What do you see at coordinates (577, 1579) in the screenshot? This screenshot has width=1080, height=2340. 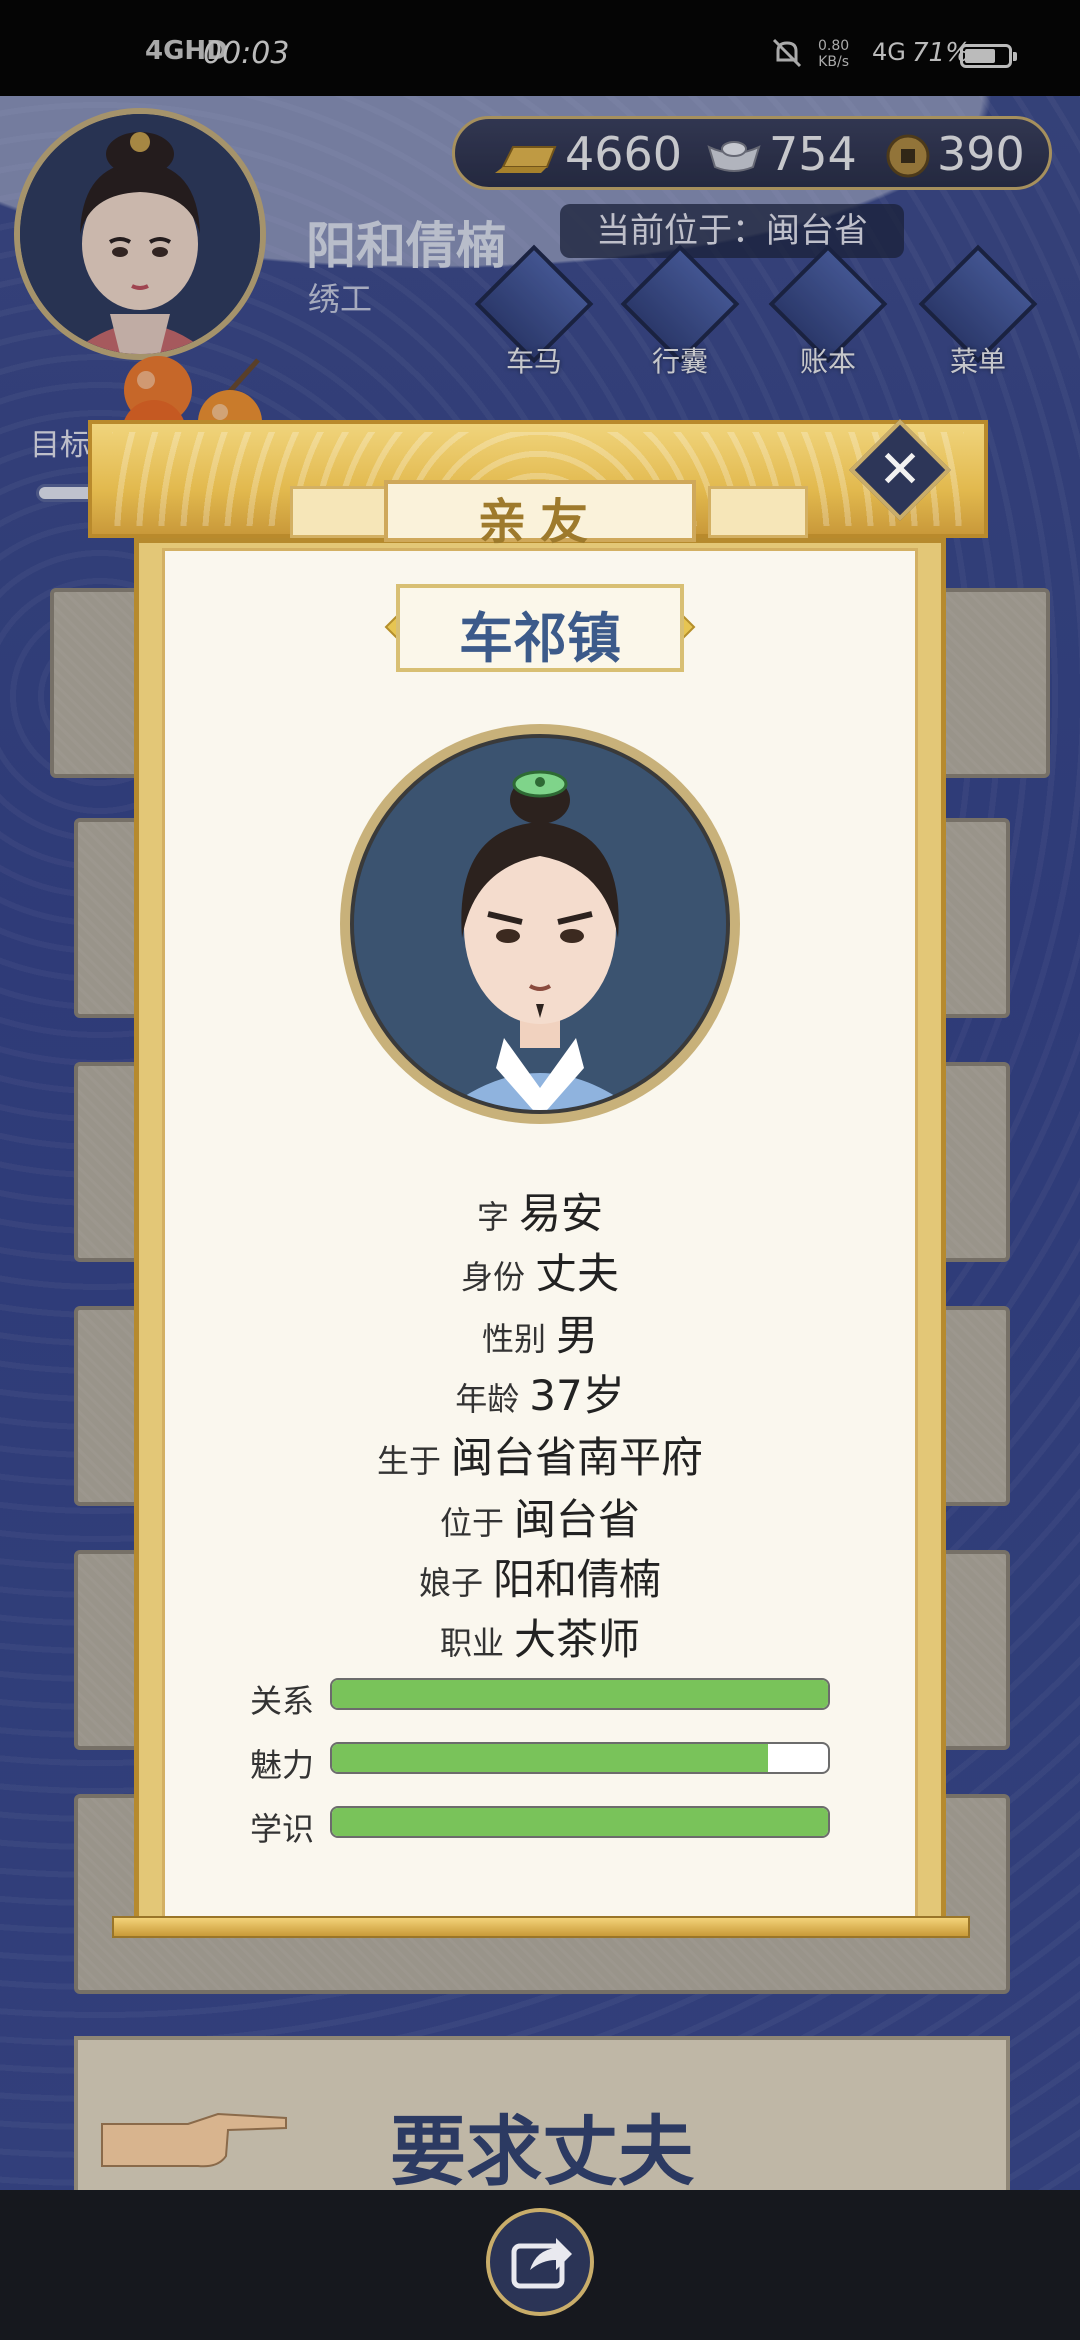 I see `info-value: 阳和倩楠` at bounding box center [577, 1579].